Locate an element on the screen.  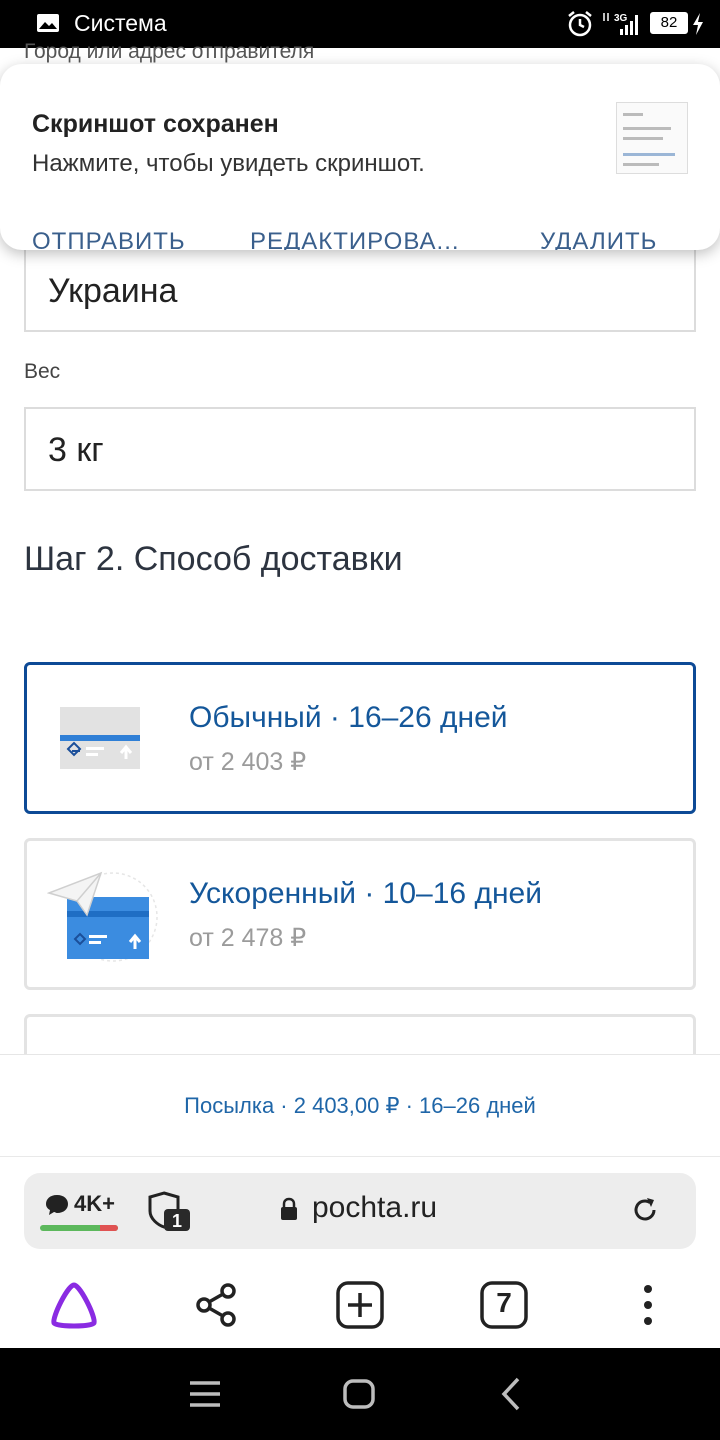
alice-icon is located at coordinates (74, 1305).